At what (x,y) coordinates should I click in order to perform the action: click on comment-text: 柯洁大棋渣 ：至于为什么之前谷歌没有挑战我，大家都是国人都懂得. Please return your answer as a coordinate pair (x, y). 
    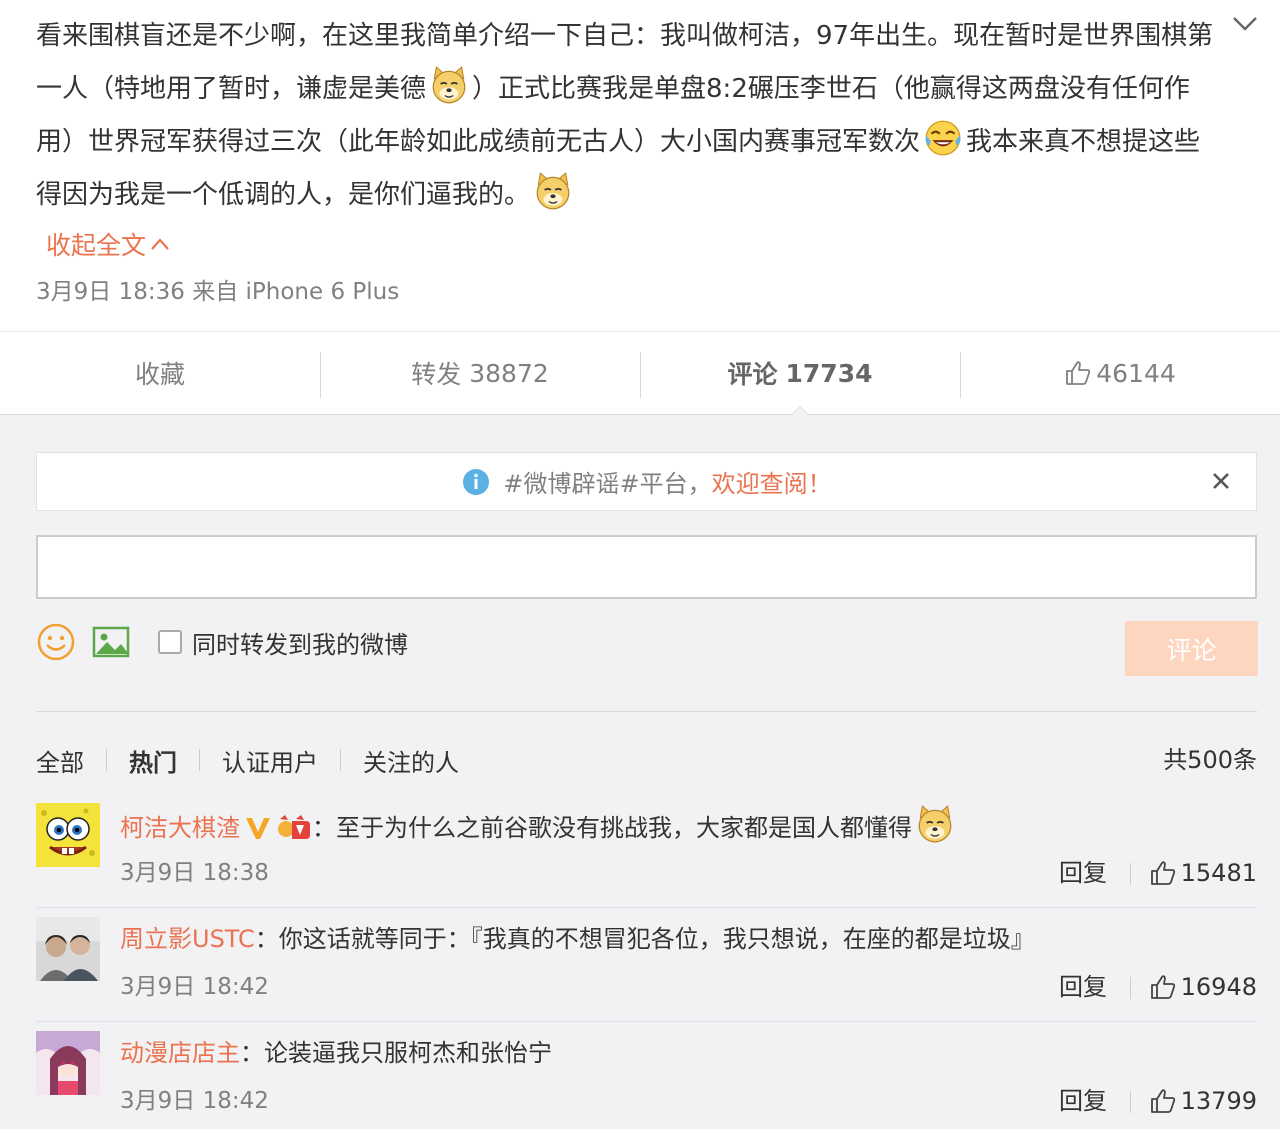
    Looking at the image, I should click on (539, 826).